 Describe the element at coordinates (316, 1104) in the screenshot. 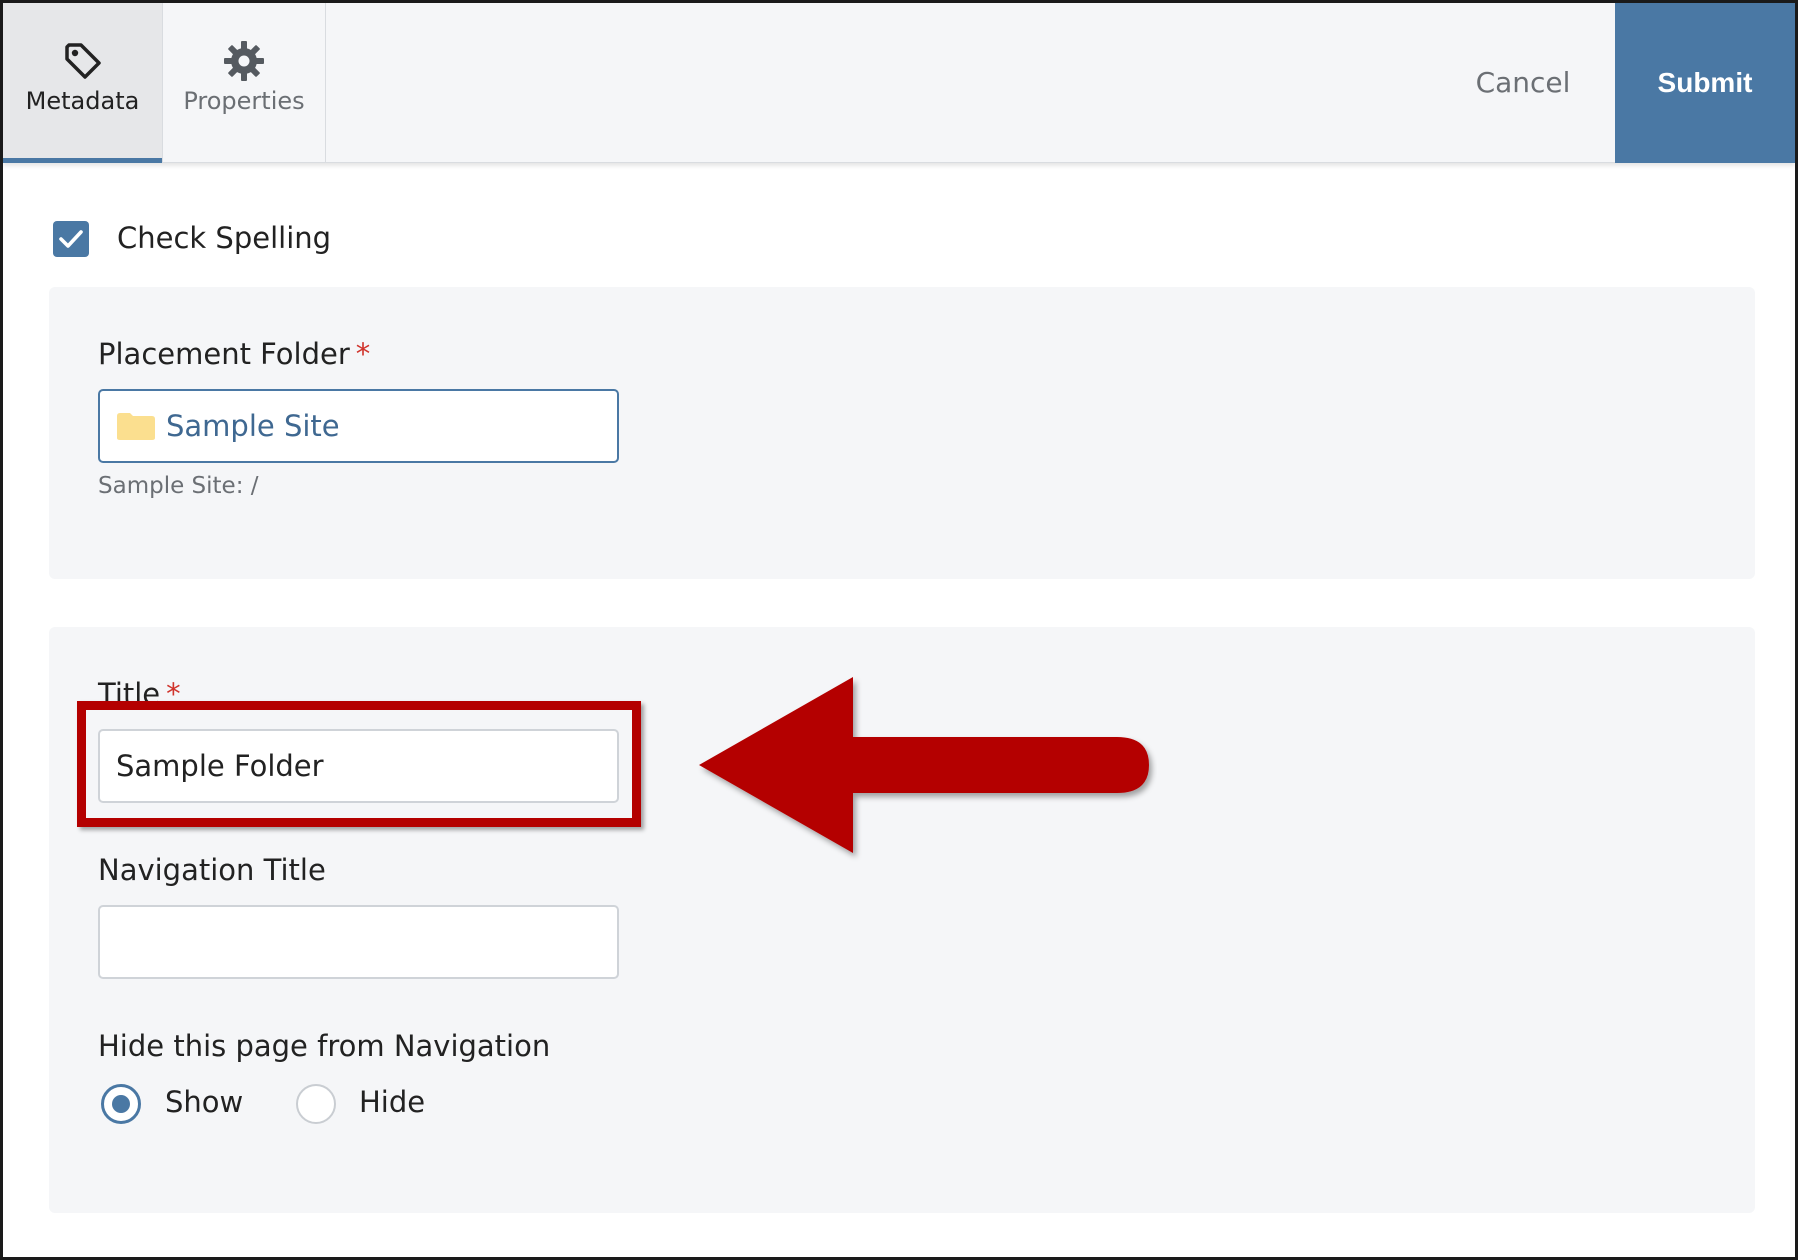

I see `radio-hide` at that location.